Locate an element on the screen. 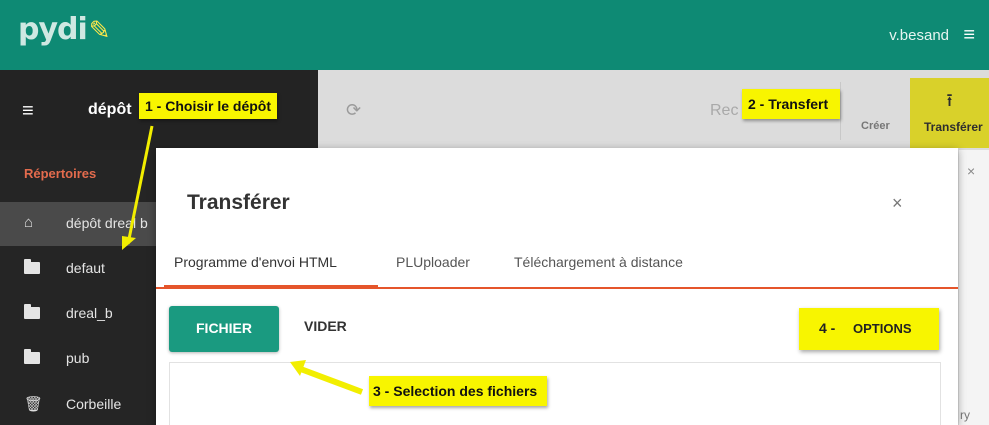 This screenshot has height=425, width=989. sidebar-item-pub: pub is located at coordinates (79, 359).